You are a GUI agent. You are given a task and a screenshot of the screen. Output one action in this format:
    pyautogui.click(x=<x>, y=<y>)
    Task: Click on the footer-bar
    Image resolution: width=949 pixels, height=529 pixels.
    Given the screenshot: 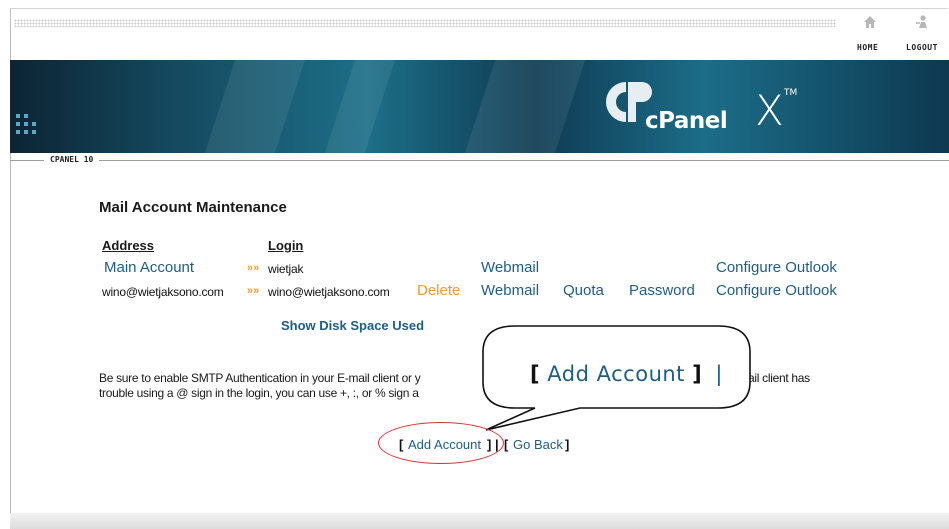 What is the action you would take?
    pyautogui.click(x=479, y=521)
    